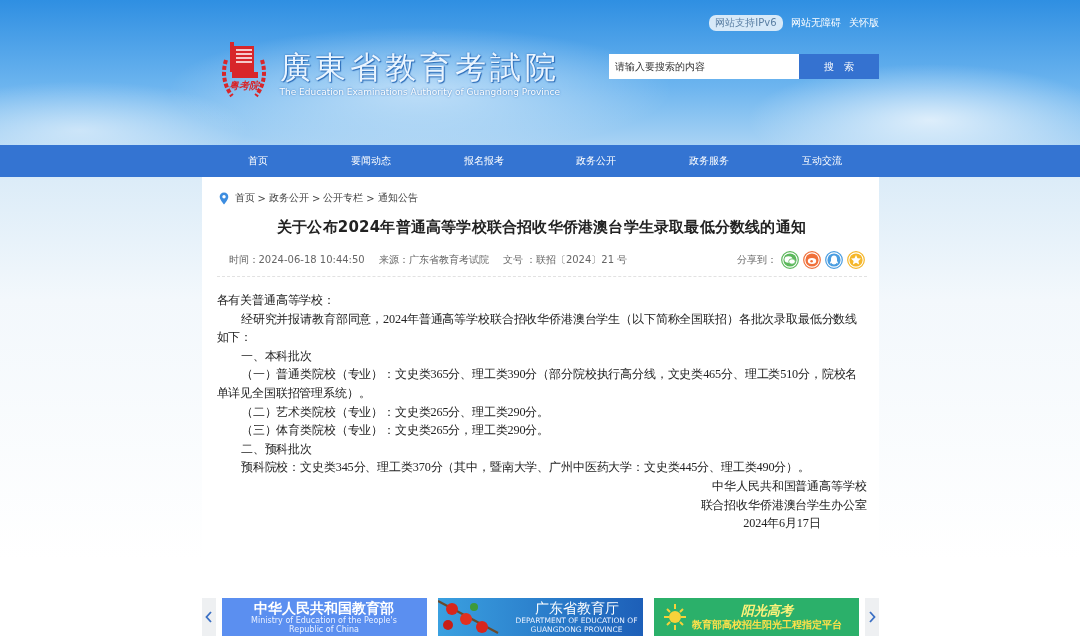  Describe the element at coordinates (746, 23) in the screenshot. I see `ipv6-badge: 网站支持IPv6` at that location.